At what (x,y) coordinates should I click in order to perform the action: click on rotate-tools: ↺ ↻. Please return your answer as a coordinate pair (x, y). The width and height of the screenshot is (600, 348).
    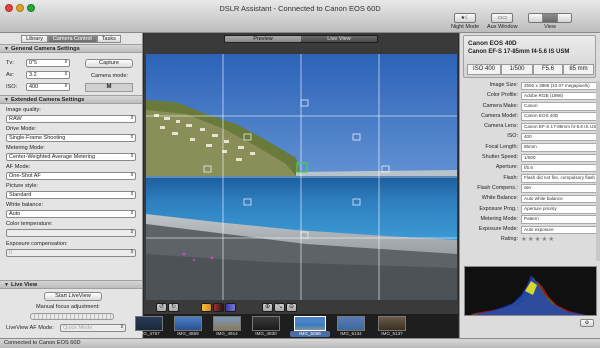
    Looking at the image, I should click on (167, 307).